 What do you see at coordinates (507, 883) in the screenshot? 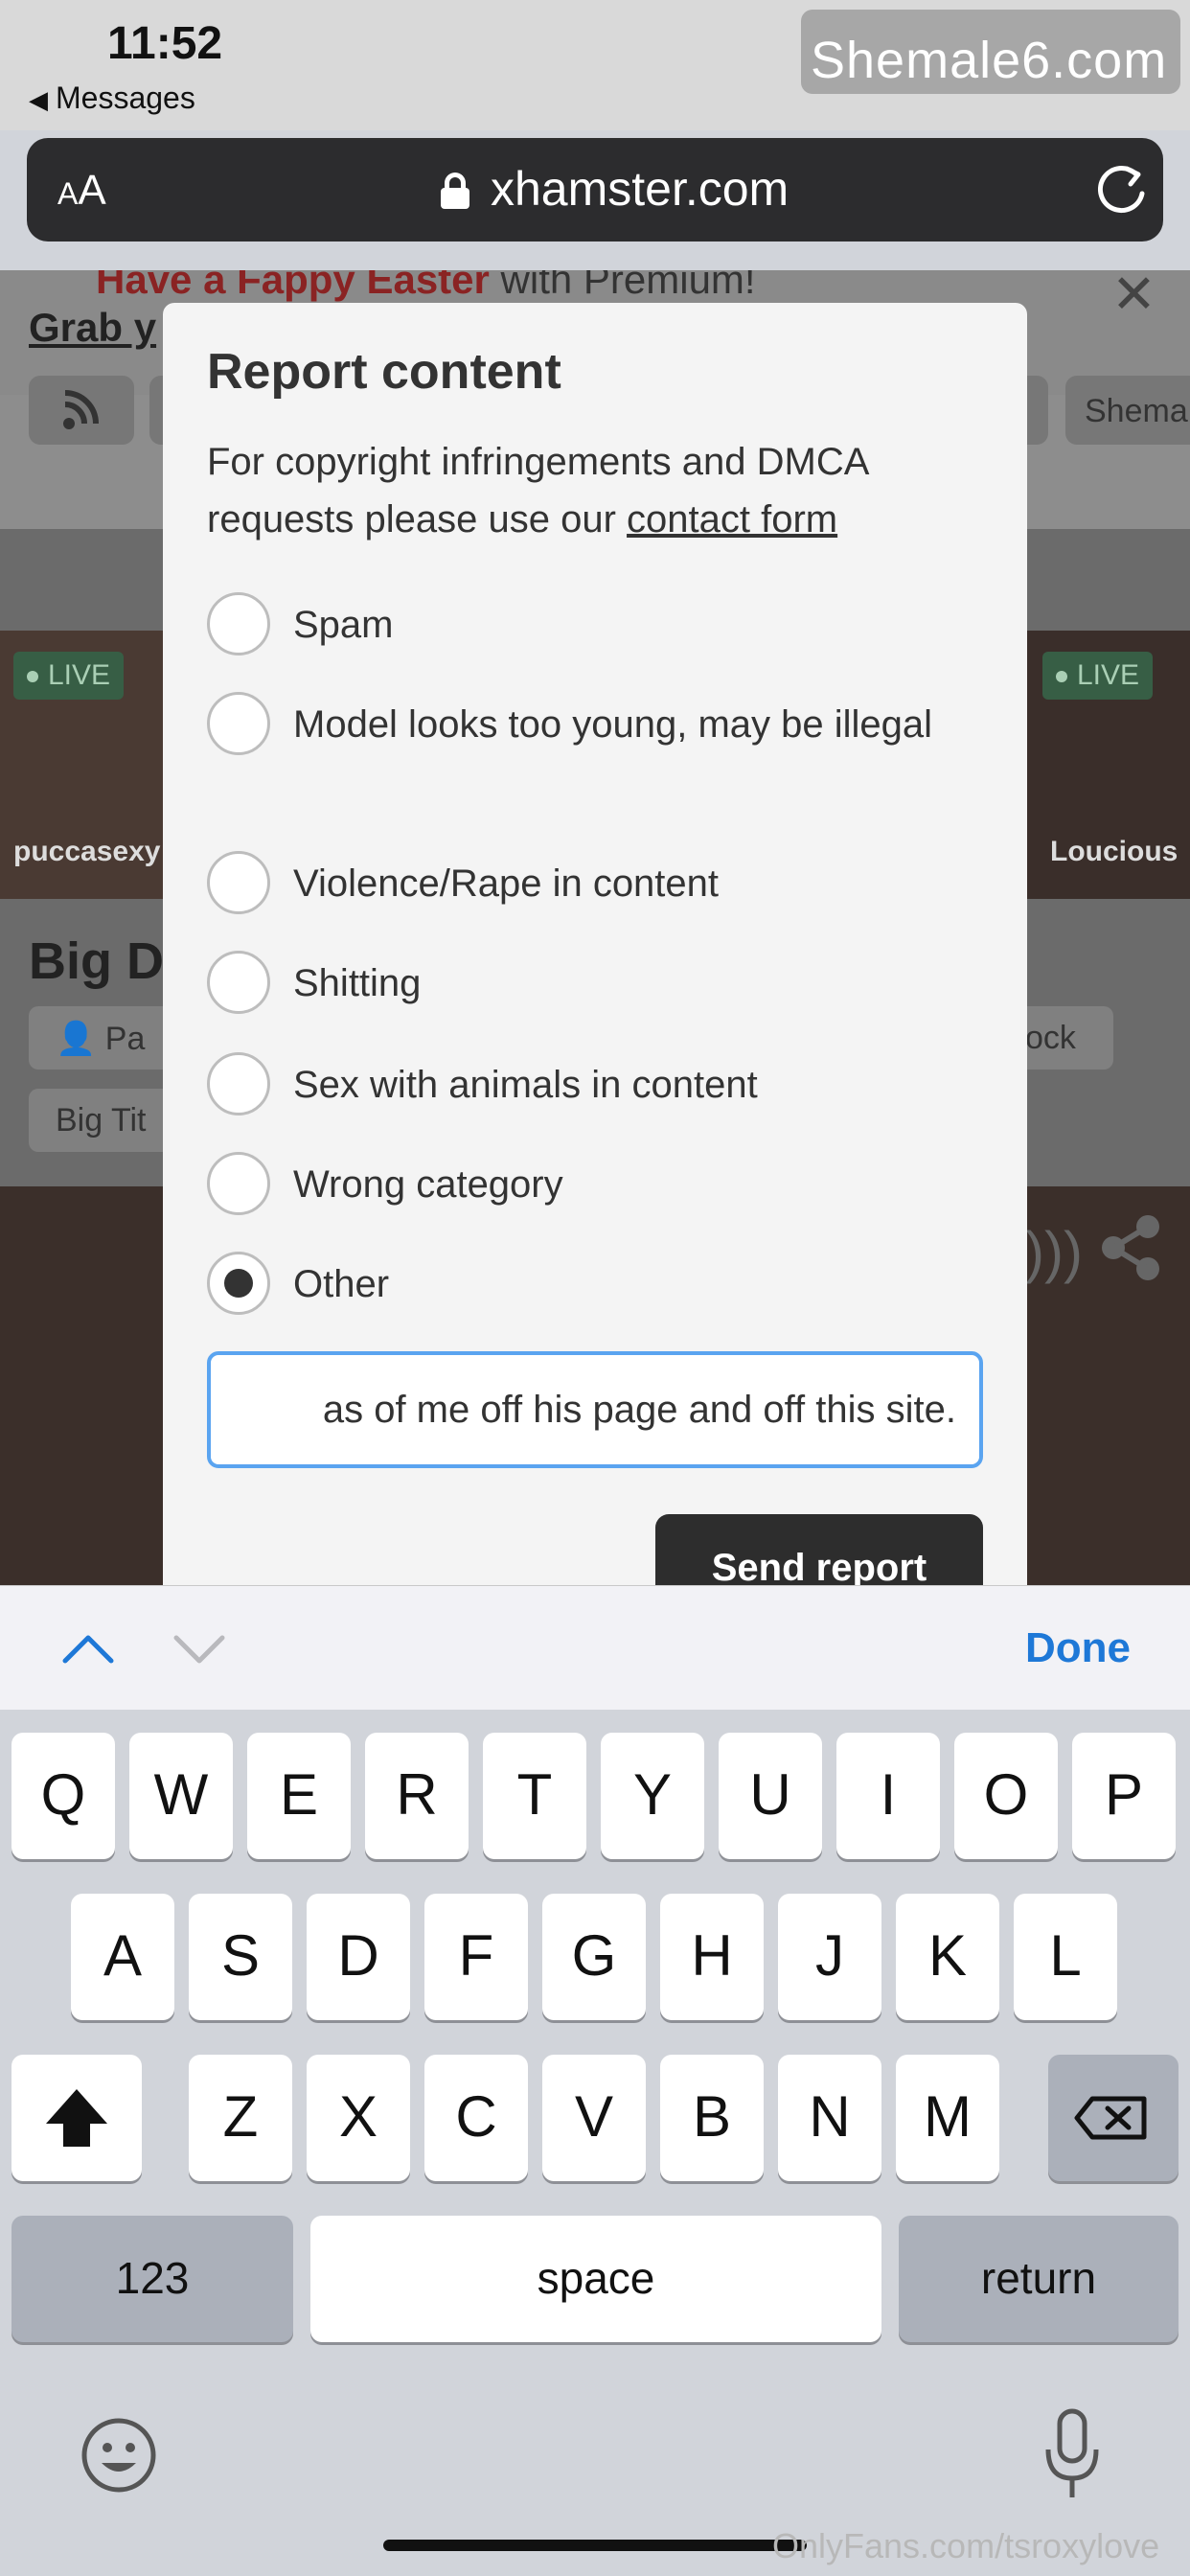
I see `option-label: Violence/Rape in content` at bounding box center [507, 883].